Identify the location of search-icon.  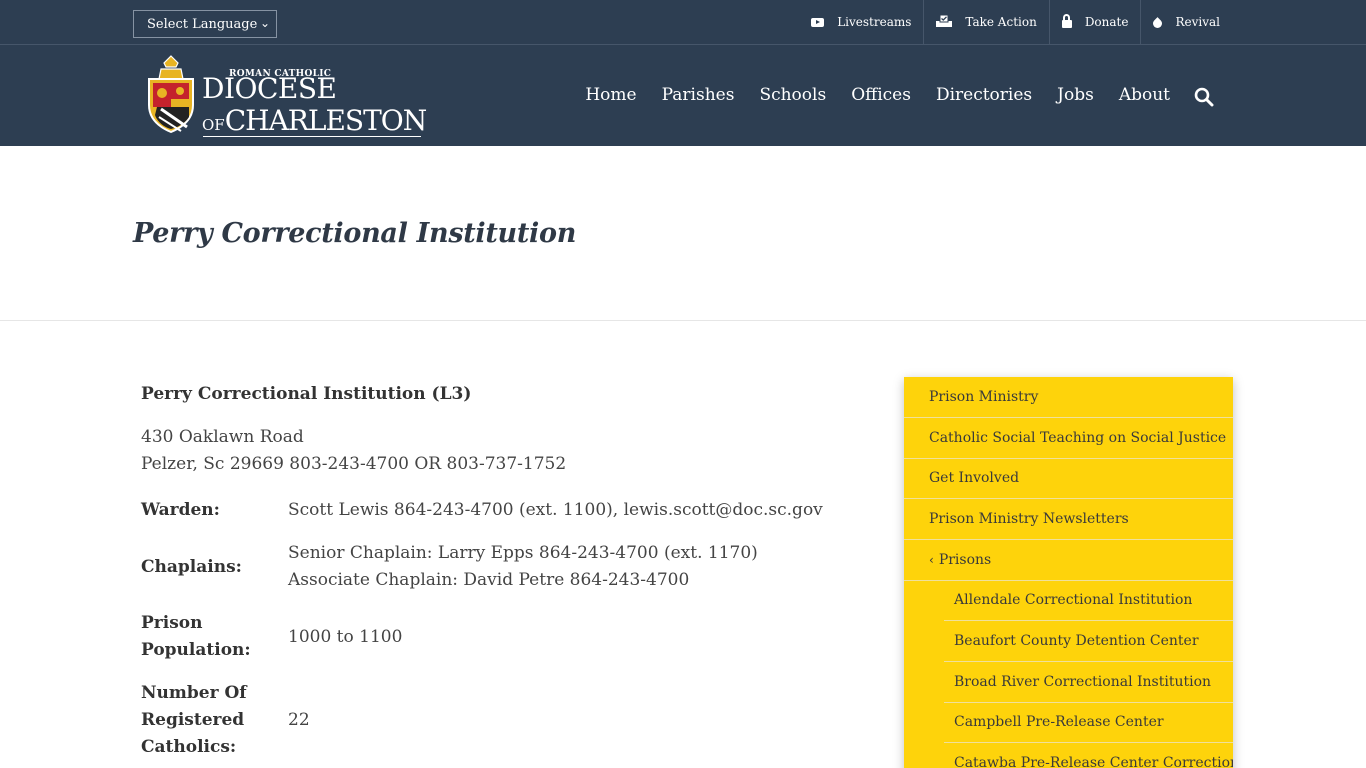
(1204, 97).